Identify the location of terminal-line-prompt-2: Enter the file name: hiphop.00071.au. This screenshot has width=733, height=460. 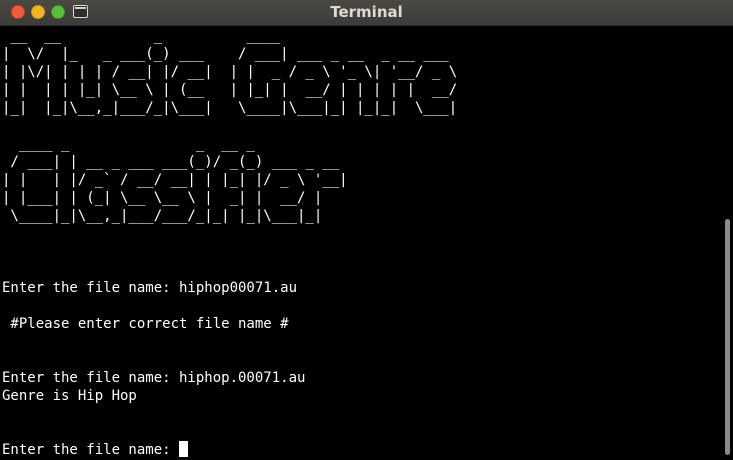
(154, 378).